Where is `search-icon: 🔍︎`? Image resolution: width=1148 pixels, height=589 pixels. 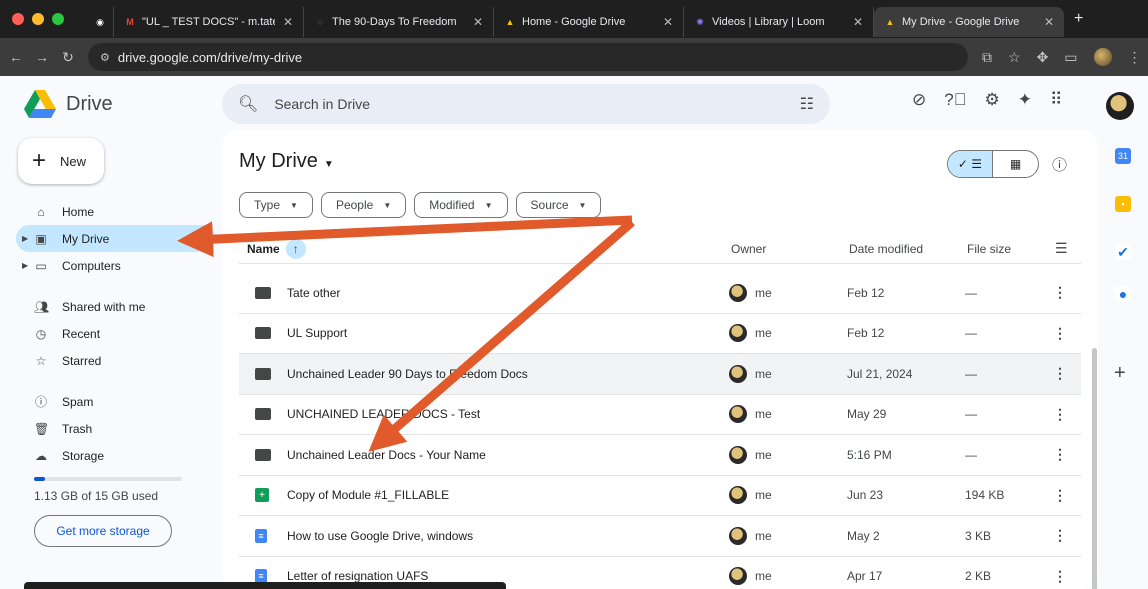 search-icon: 🔍︎ is located at coordinates (248, 104).